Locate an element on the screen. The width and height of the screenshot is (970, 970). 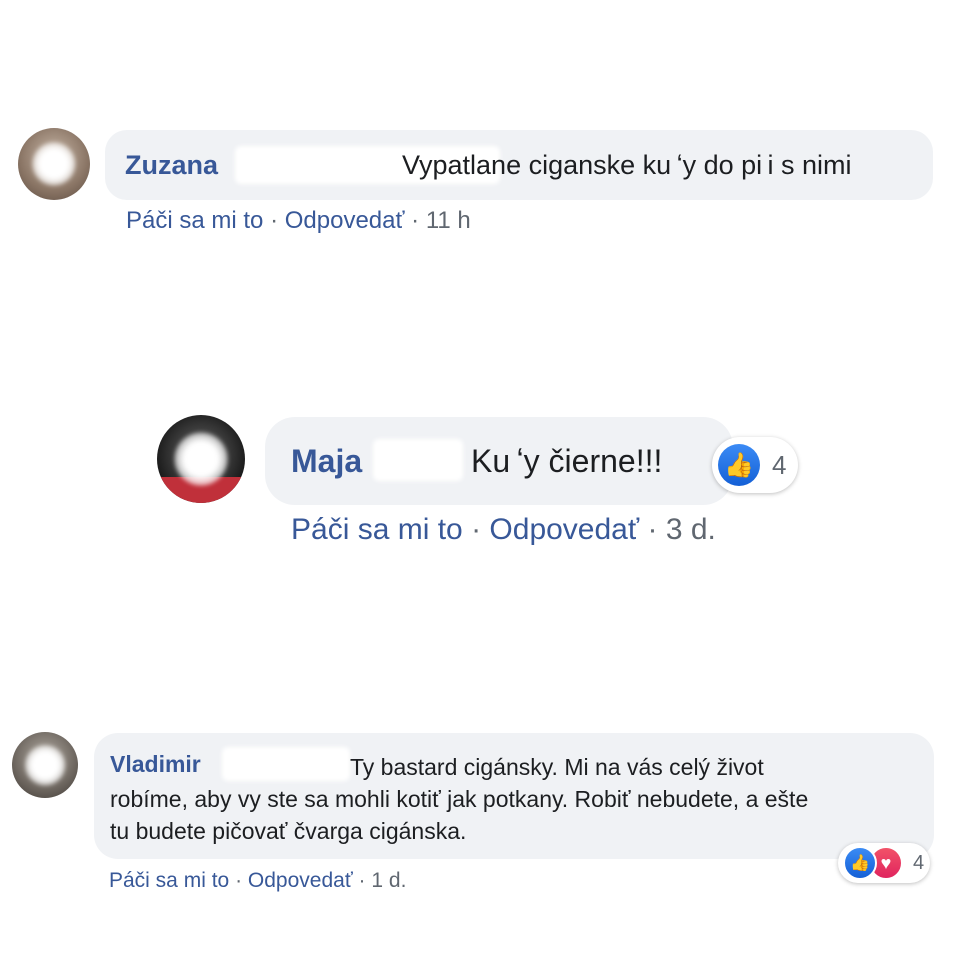
reaction-summary: 👍 ♥ 4 is located at coordinates (884, 863).